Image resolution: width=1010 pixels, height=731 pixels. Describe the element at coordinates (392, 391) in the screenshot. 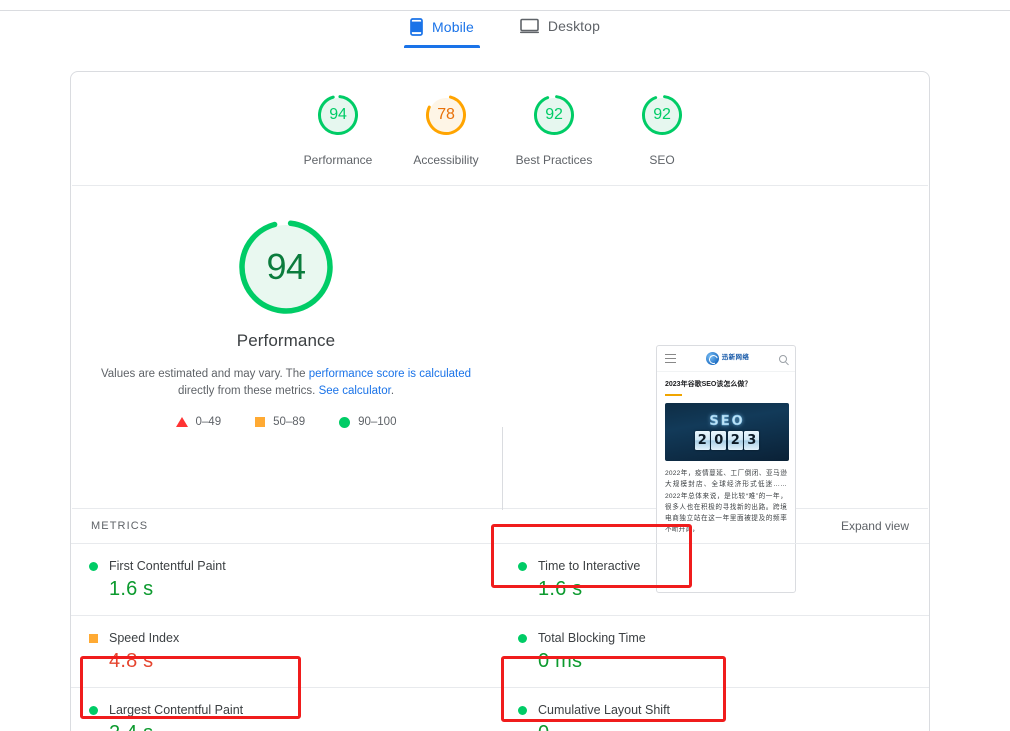

I see `hero-desc-text-3: .` at that location.